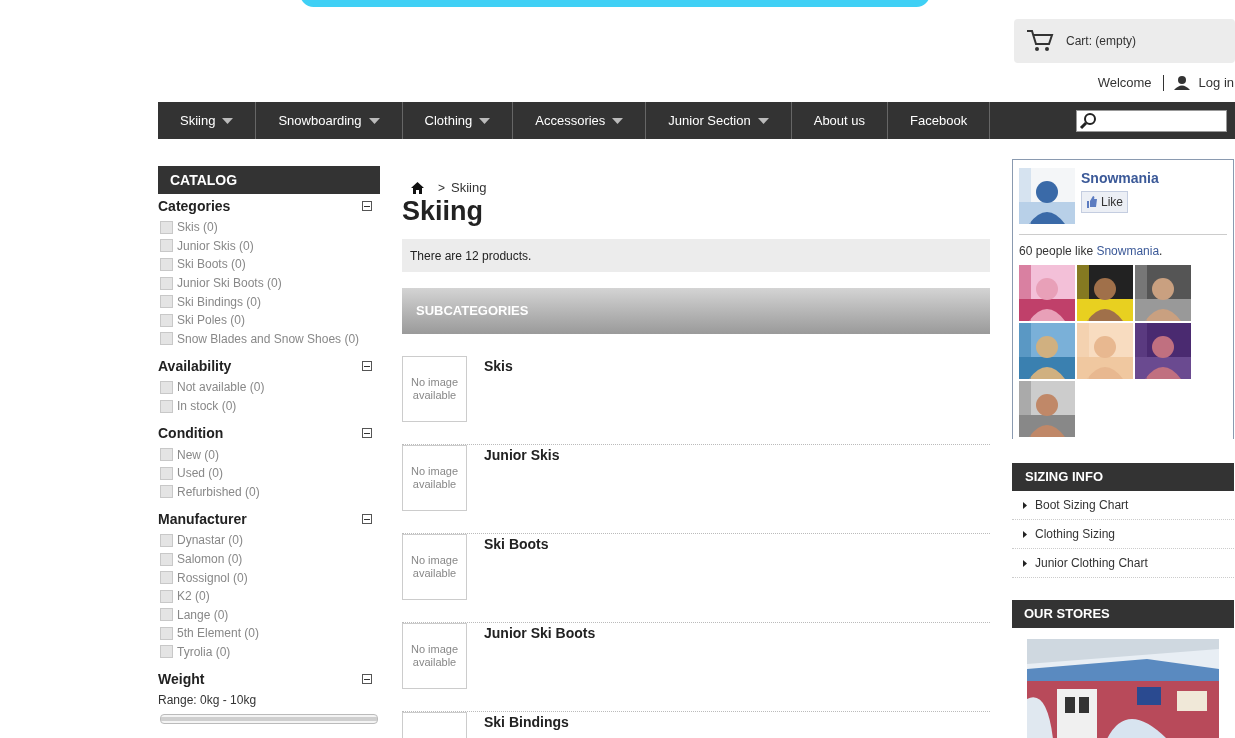 The width and height of the screenshot is (1235, 738). What do you see at coordinates (540, 667) in the screenshot?
I see `subcategory-link: Junior Ski Boots` at bounding box center [540, 667].